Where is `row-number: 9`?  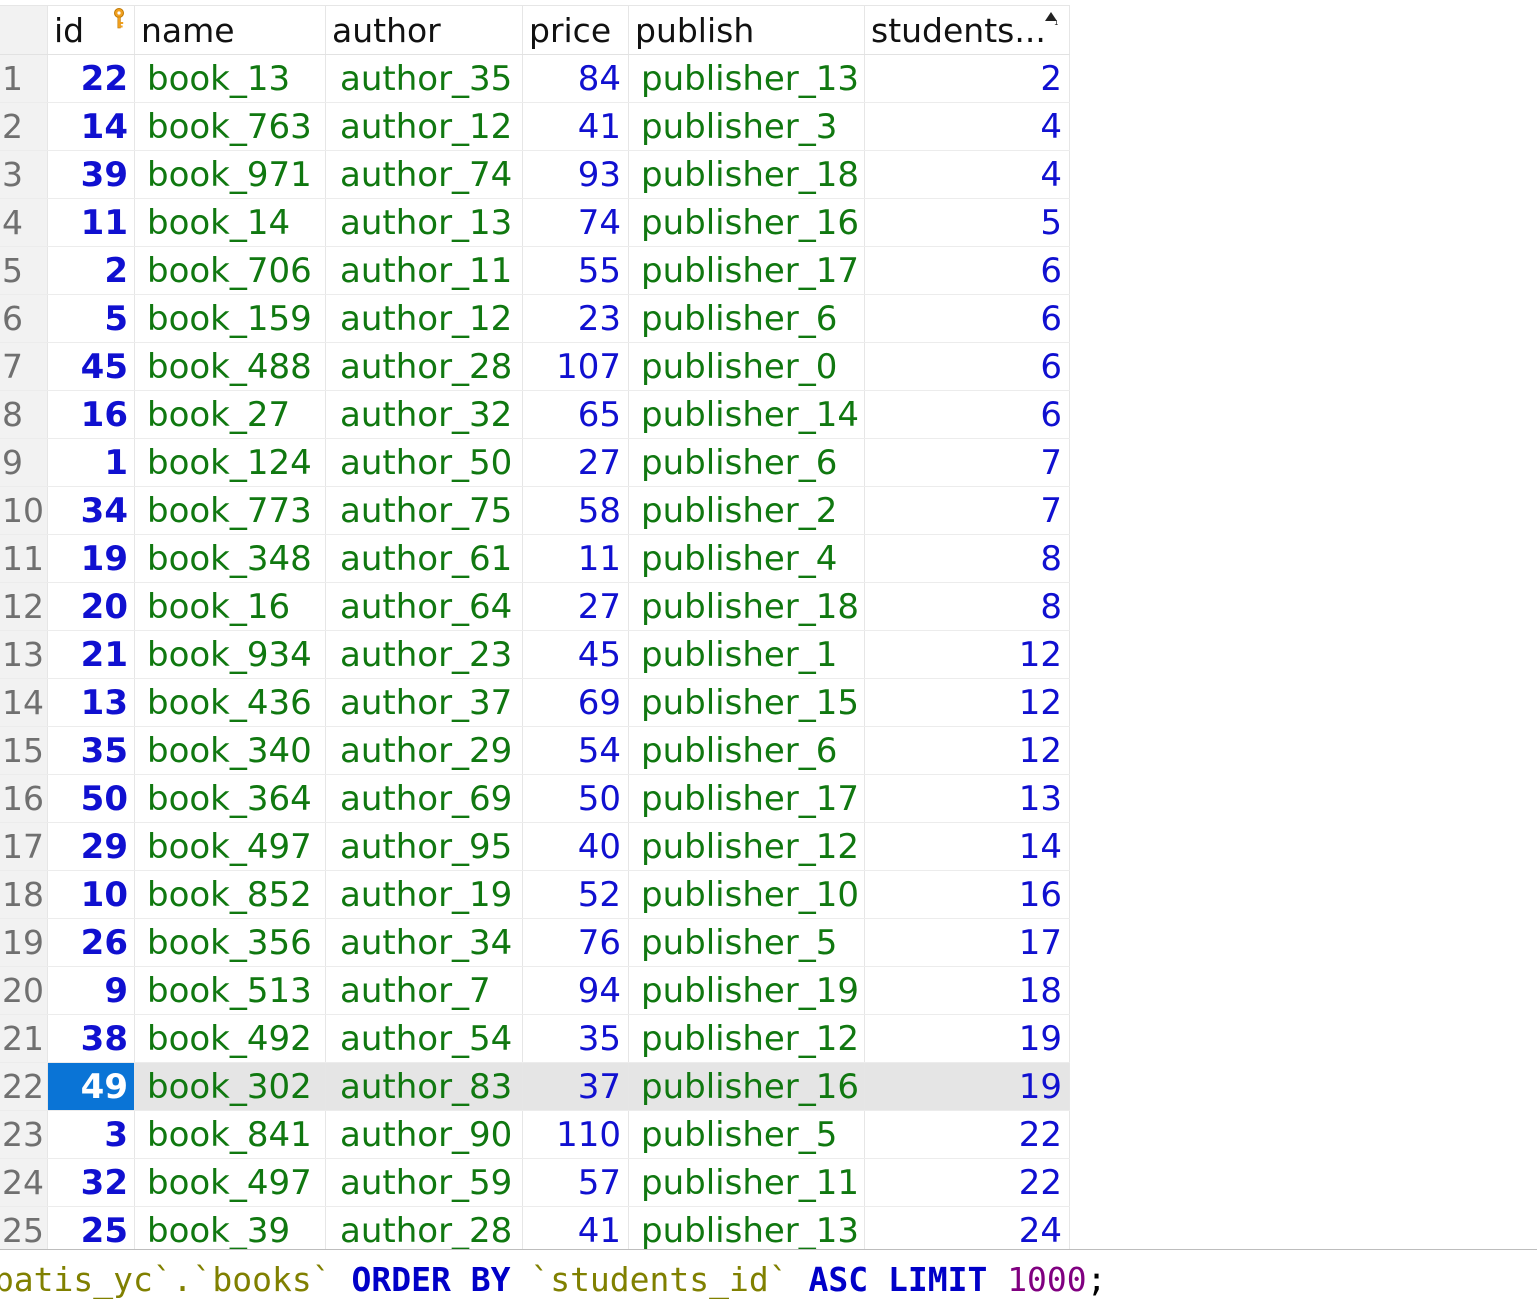
row-number: 9 is located at coordinates (24, 462).